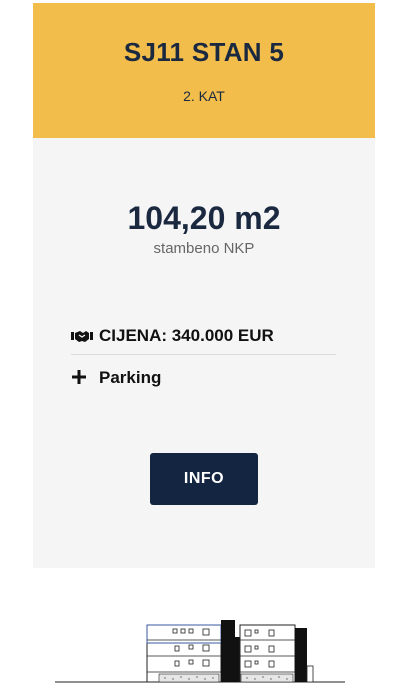 Image resolution: width=409 pixels, height=690 pixels. What do you see at coordinates (83, 336) in the screenshot?
I see `handshake-icon` at bounding box center [83, 336].